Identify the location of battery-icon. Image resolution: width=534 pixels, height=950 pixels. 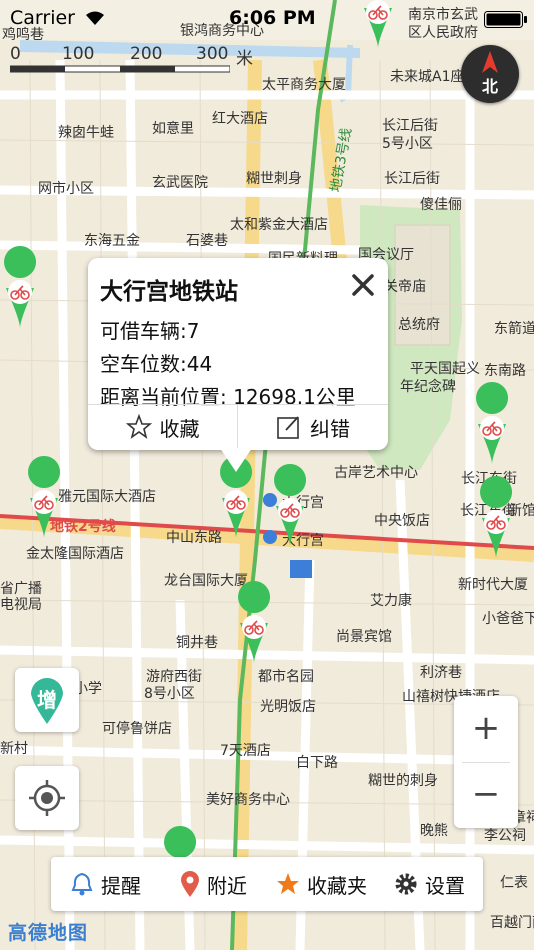
(505, 19).